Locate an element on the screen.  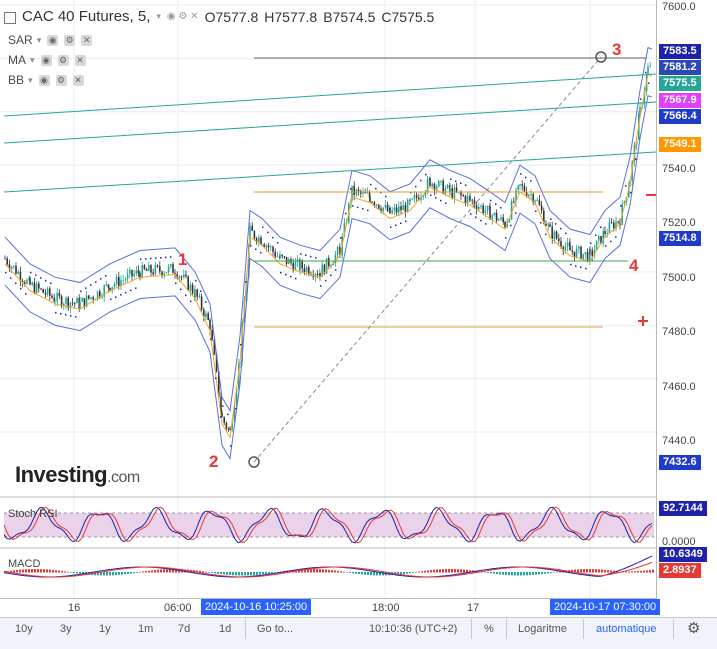
collapse-icon is located at coordinates (10, 17).